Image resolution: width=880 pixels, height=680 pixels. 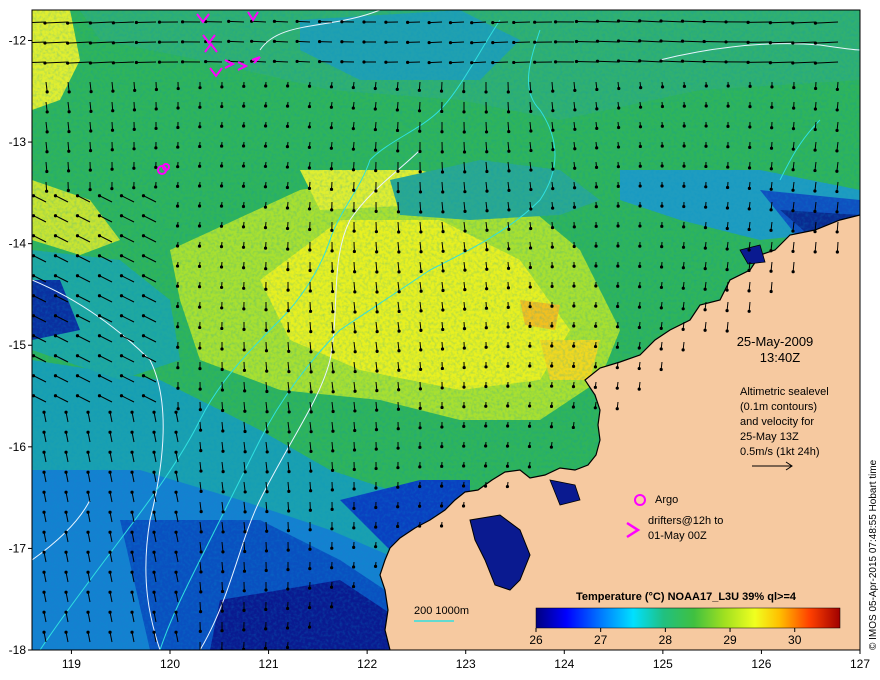 I want to click on altimetry-note-line: Altimetric sealevel, so click(x=784, y=392).